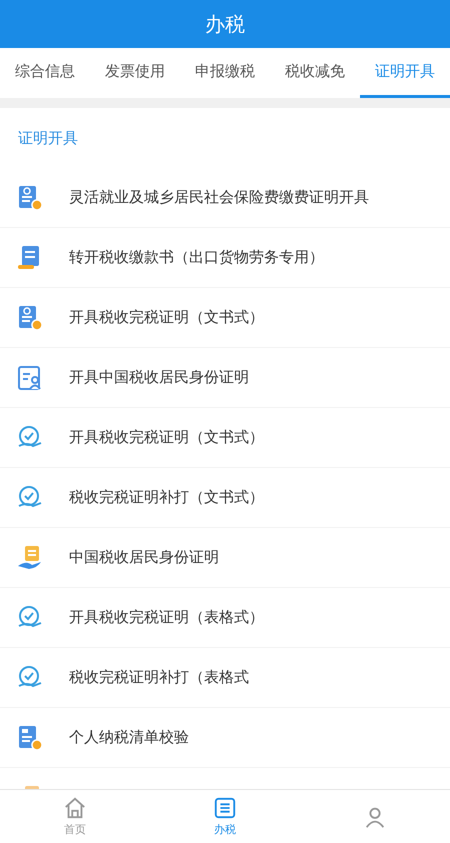  I want to click on list-item: 中国税收居民身份证明, so click(225, 558).